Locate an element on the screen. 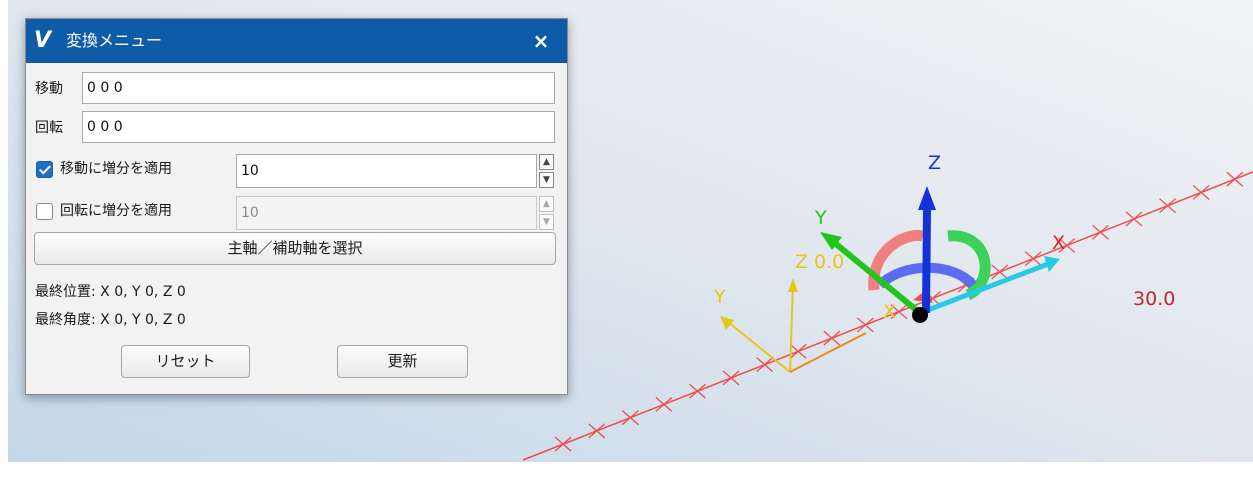  rotate-increment-input is located at coordinates (386, 213).